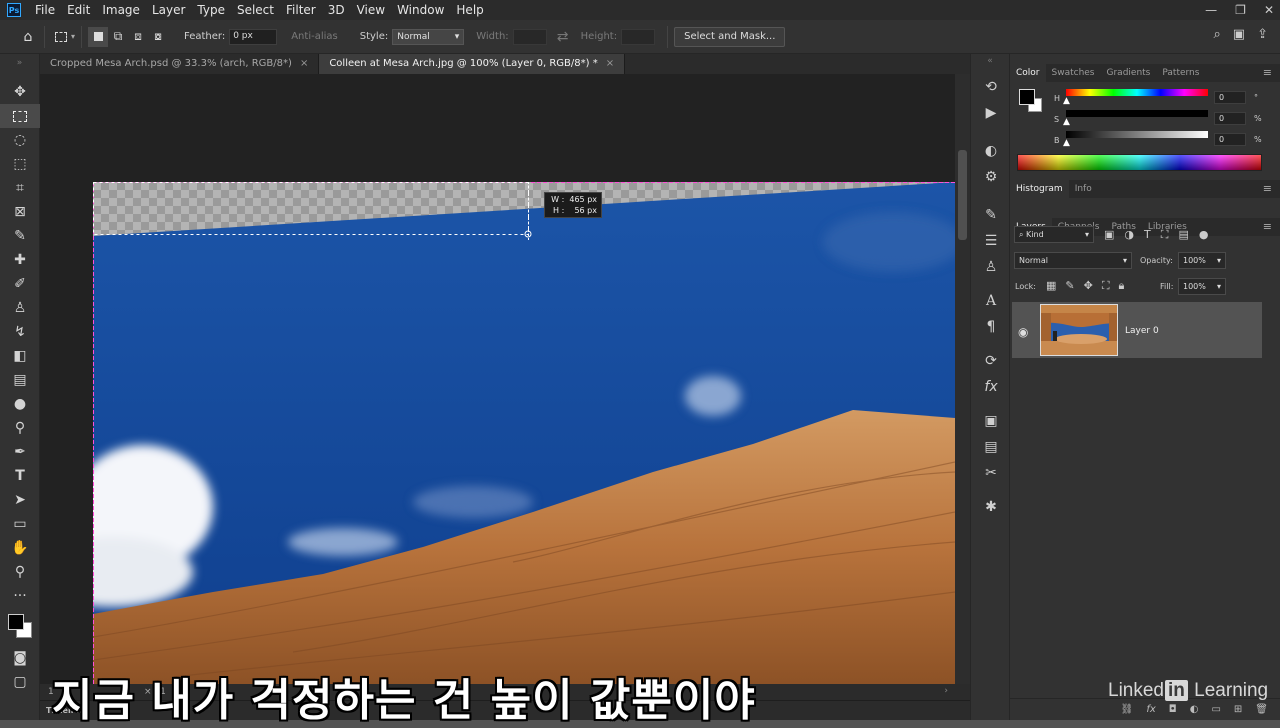  Describe the element at coordinates (991, 177) in the screenshot. I see `properties-icon: ⚙` at that location.